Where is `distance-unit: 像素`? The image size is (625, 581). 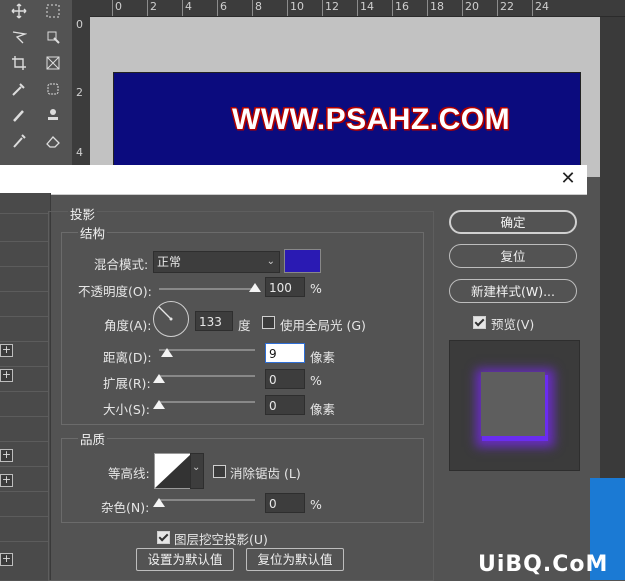
distance-unit: 像素 is located at coordinates (323, 357).